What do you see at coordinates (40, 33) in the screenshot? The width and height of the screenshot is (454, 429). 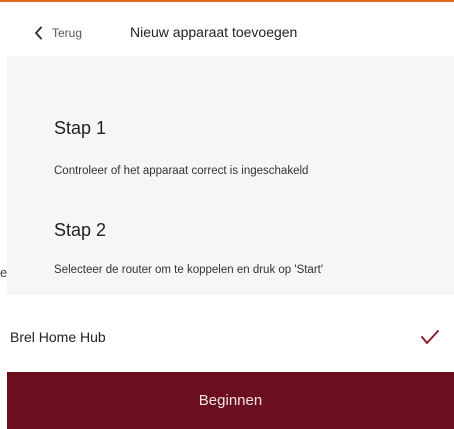 I see `chevron-left-icon` at bounding box center [40, 33].